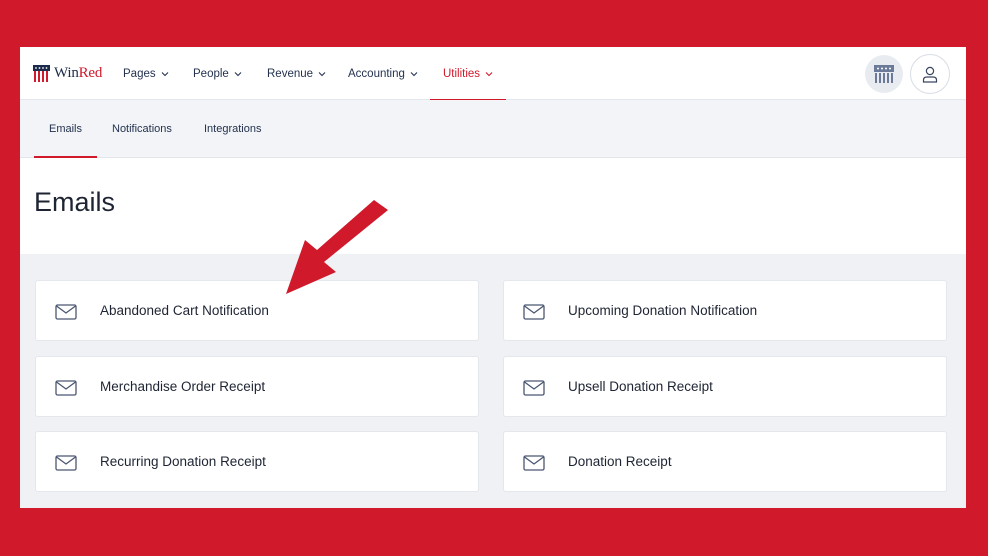  Describe the element at coordinates (75, 202) in the screenshot. I see `page-title: Emails` at that location.